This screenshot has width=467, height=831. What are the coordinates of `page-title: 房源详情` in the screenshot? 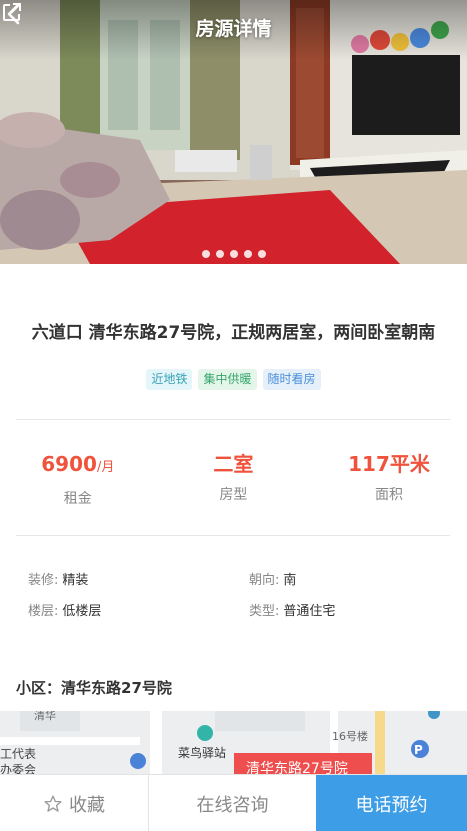 It's located at (233, 29).